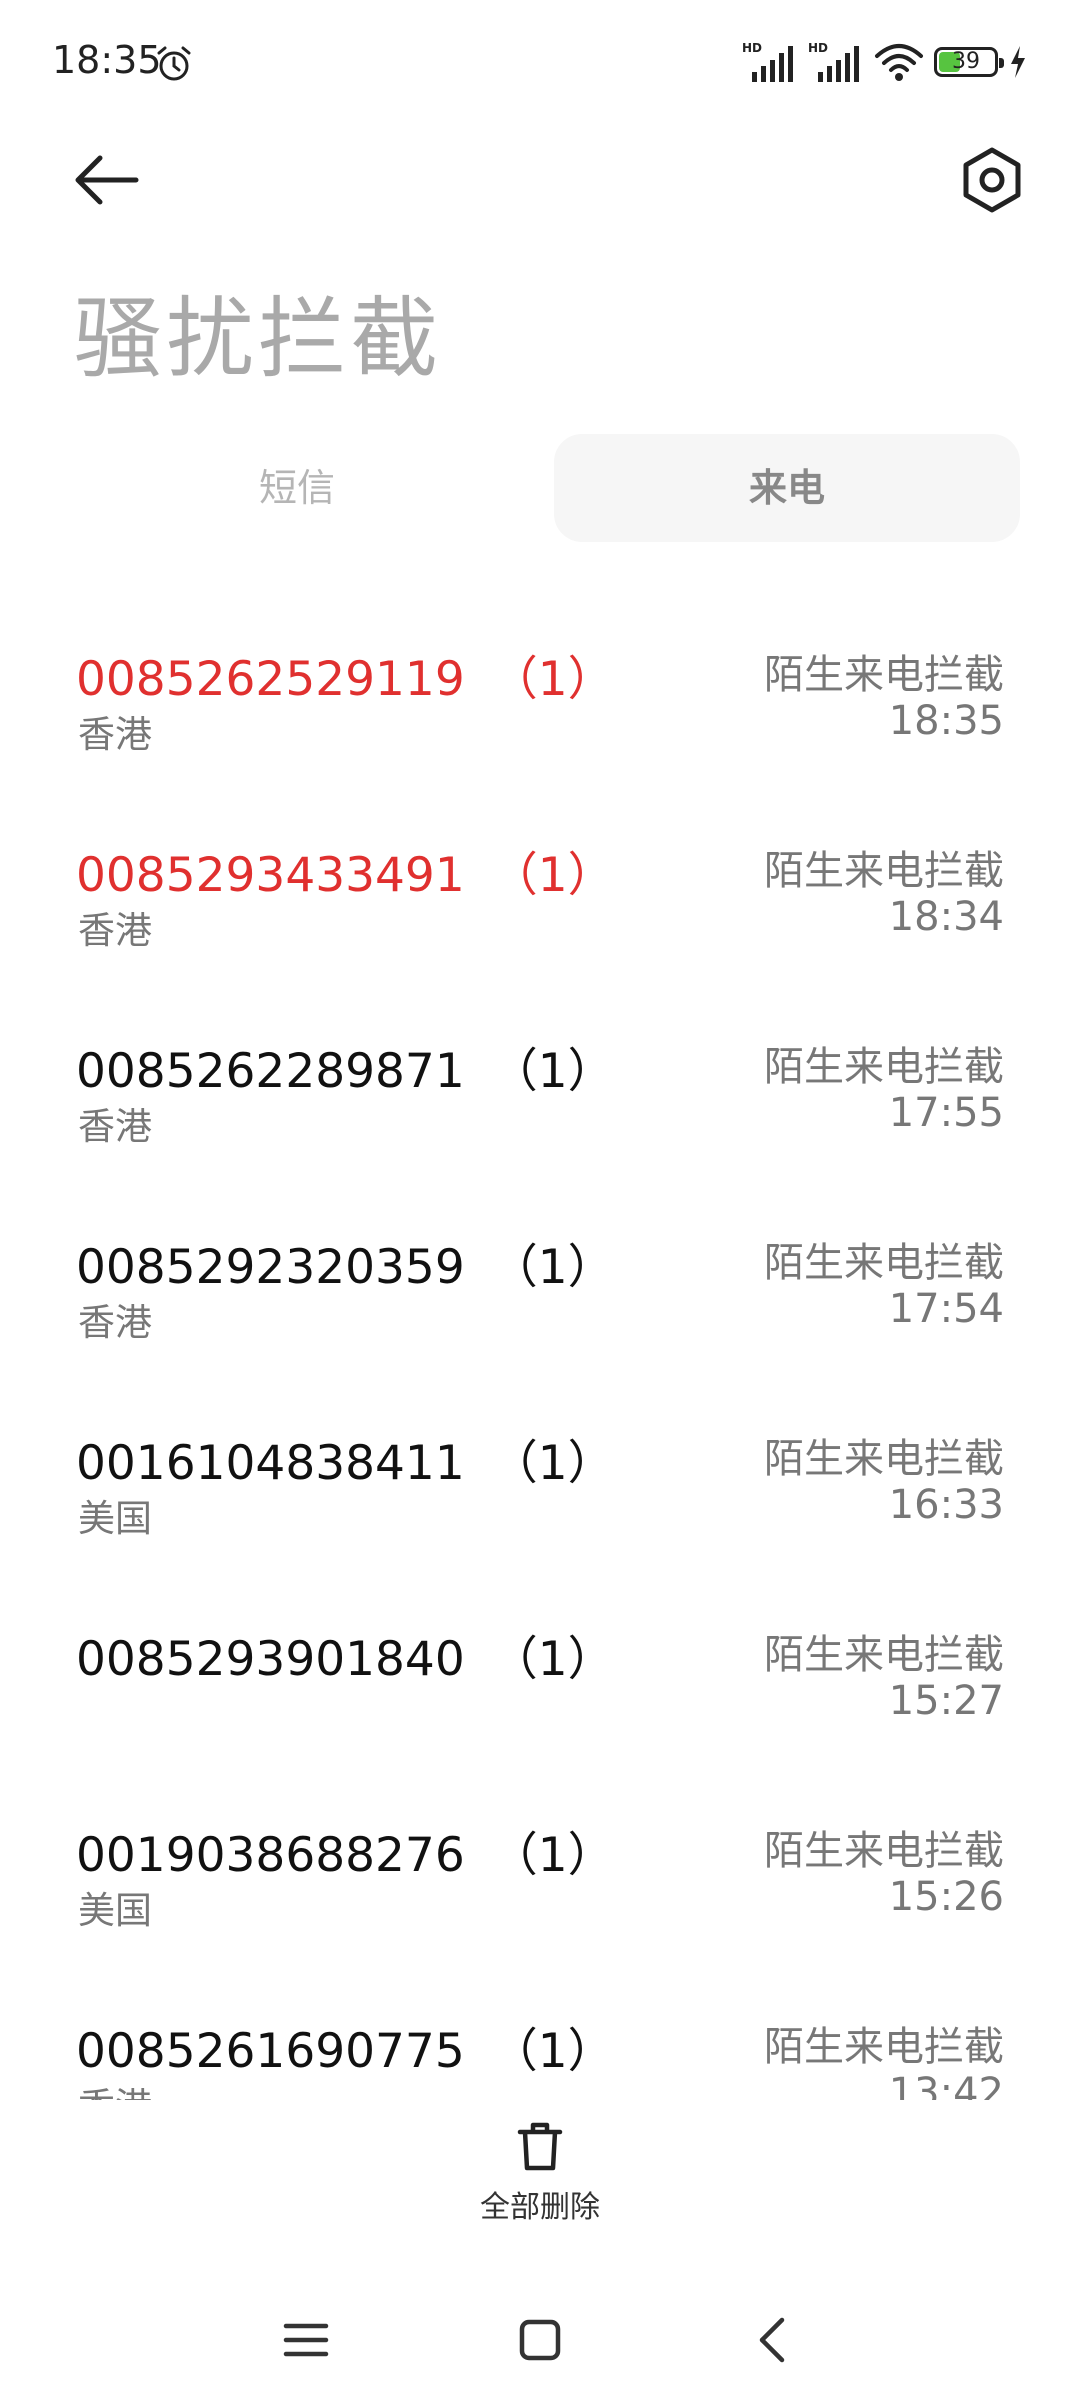  I want to click on call-time: 15:26, so click(946, 1897).